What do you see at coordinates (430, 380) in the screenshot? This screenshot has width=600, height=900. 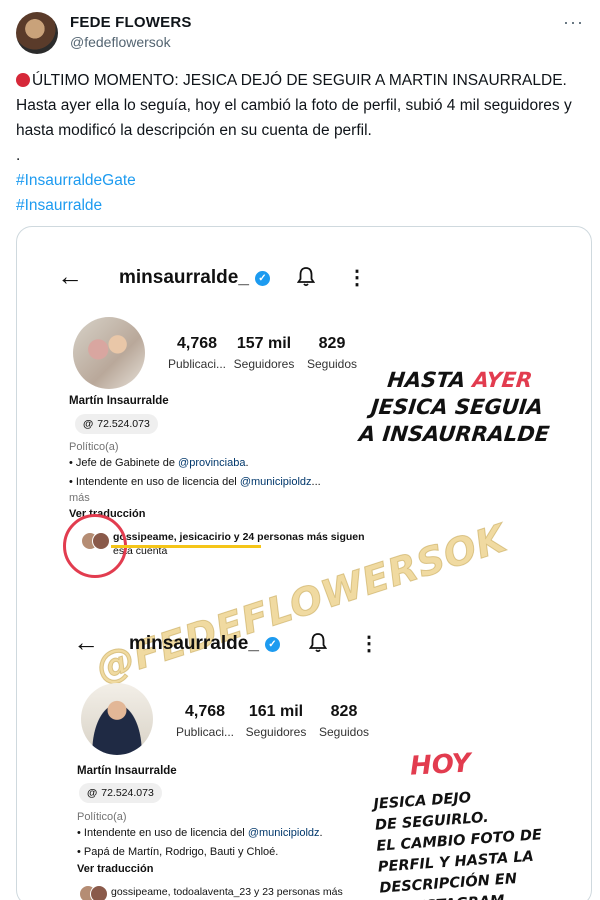 I see `caption-text: HASTA` at bounding box center [430, 380].